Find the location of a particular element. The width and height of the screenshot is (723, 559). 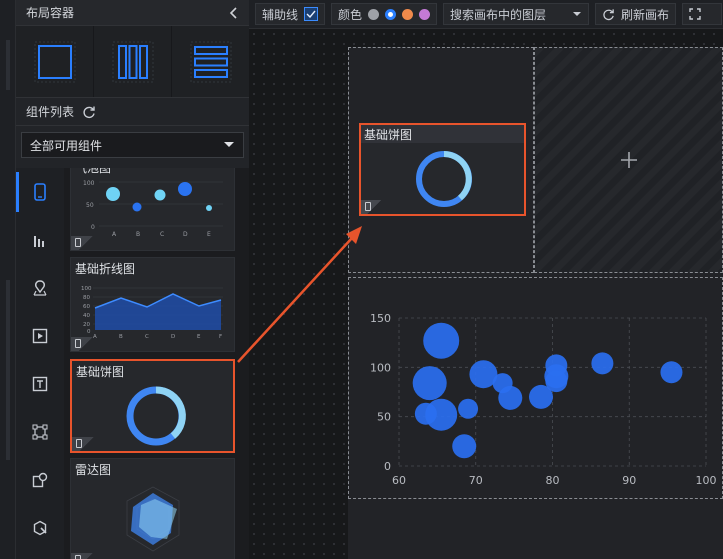

pie-chart-thumbnail is located at coordinates (156, 416).